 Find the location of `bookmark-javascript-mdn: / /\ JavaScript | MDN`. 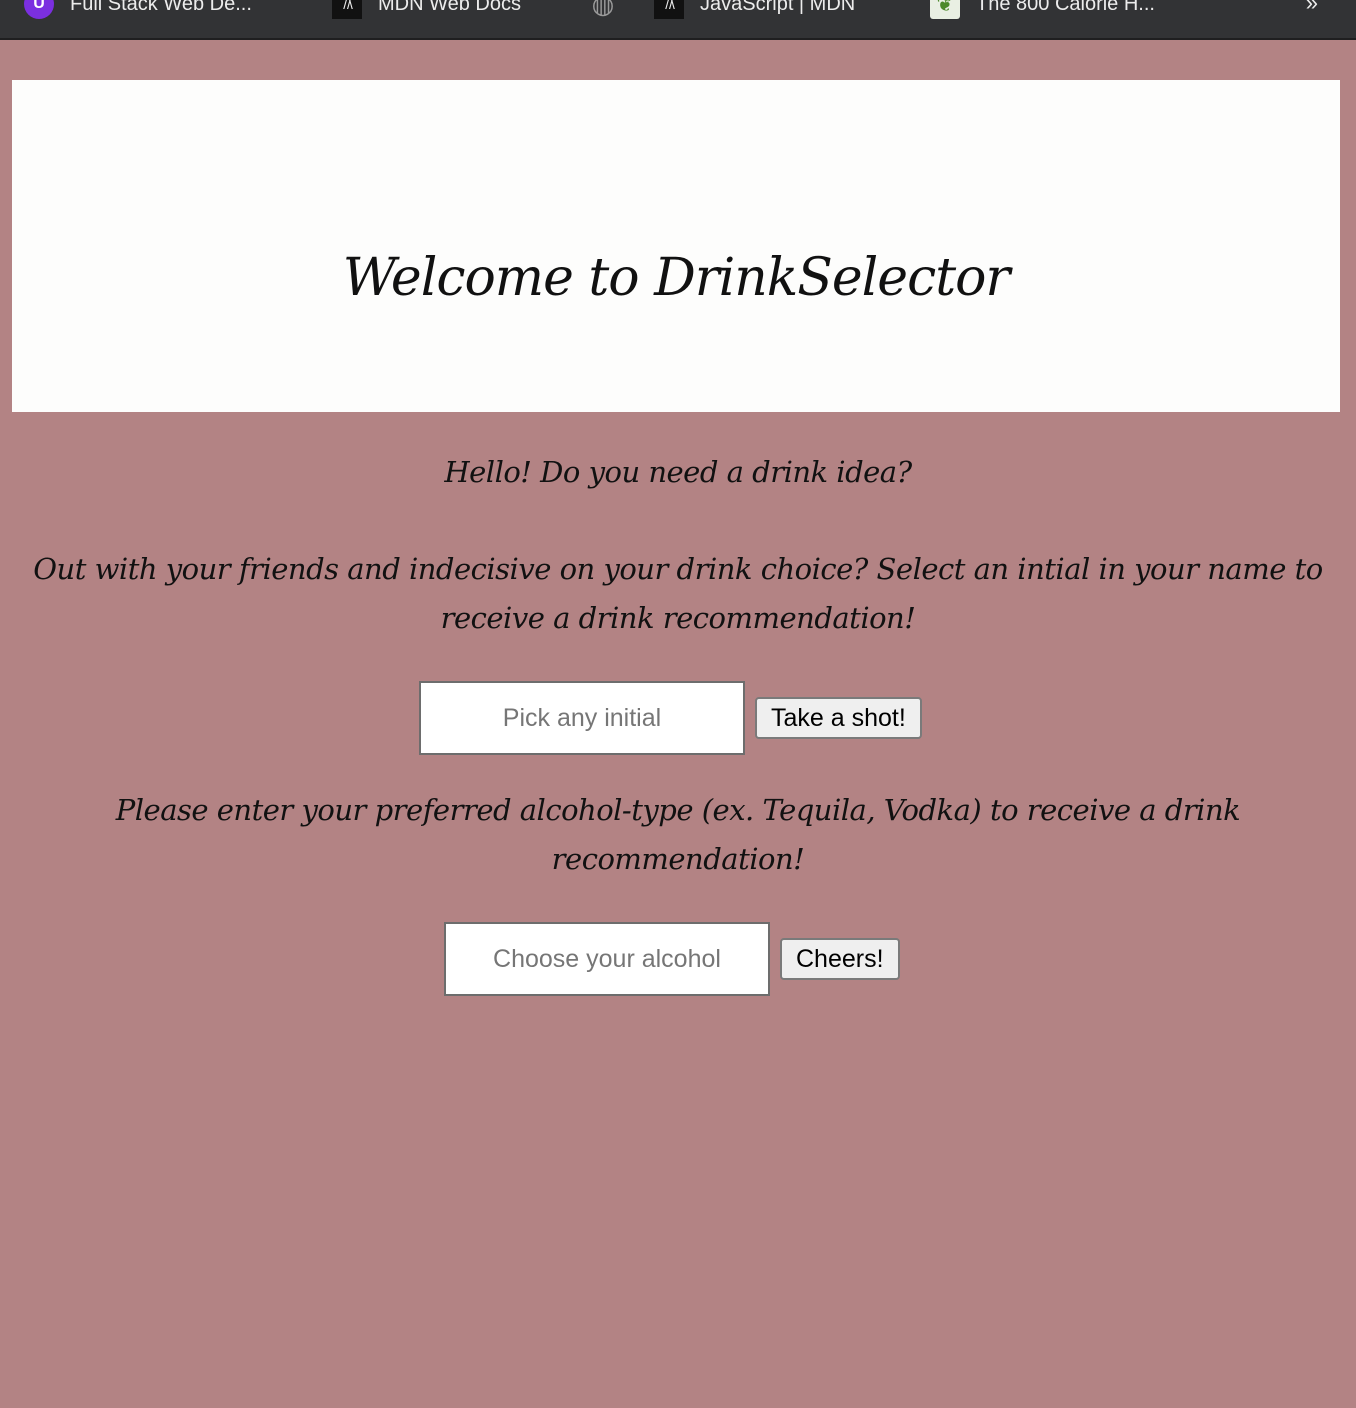

bookmark-javascript-mdn: / /\ JavaScript | MDN is located at coordinates (755, 9).